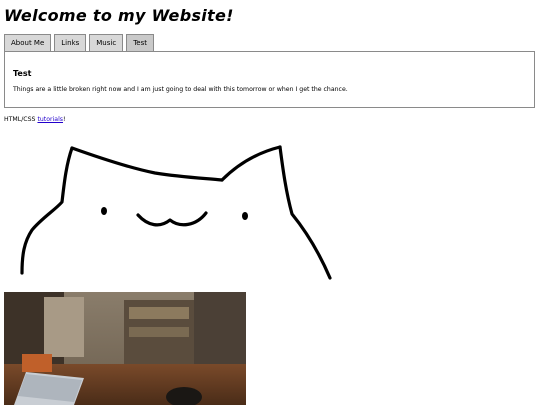 This screenshot has height=405, width=540. Describe the element at coordinates (159, 313) in the screenshot. I see `photo-shelf-items` at that location.